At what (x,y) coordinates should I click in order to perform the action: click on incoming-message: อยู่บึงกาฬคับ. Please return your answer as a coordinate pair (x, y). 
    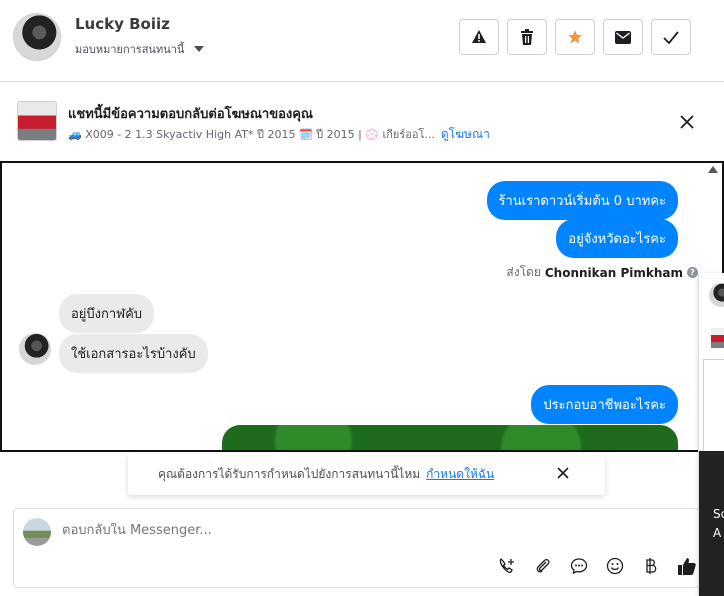
    Looking at the image, I should click on (107, 313).